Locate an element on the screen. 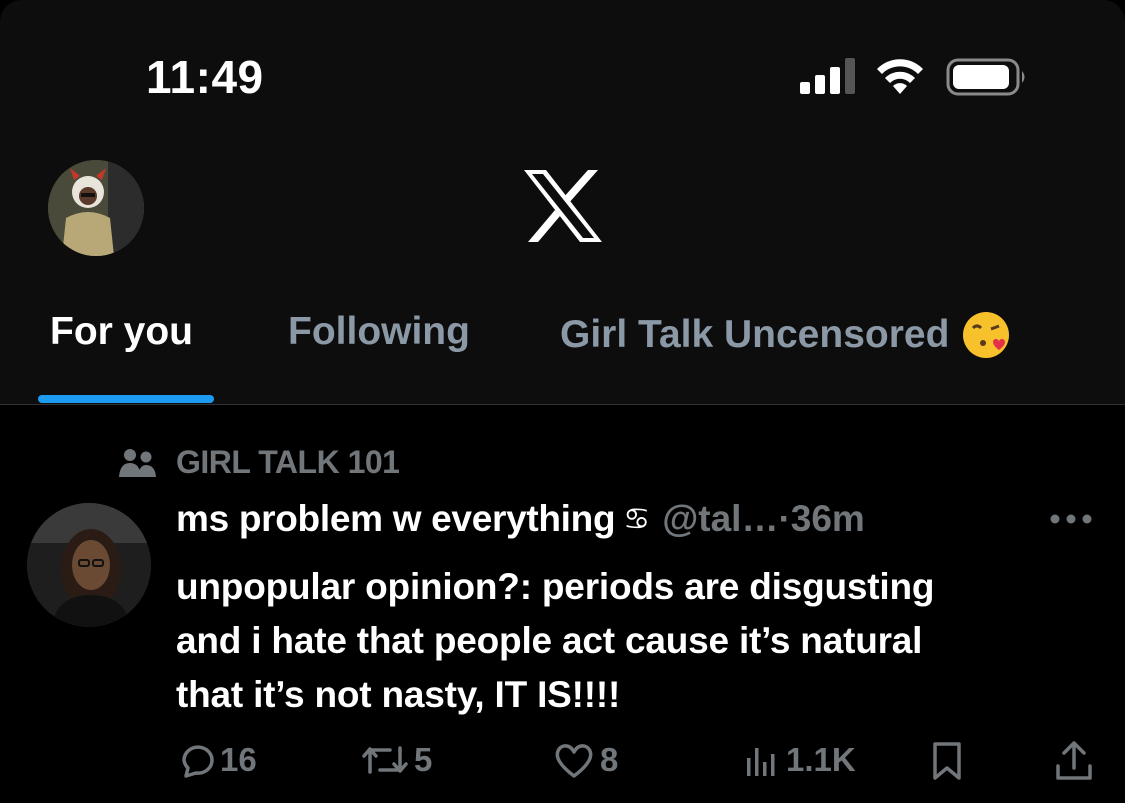  reply-button: 16 is located at coordinates (216, 760).